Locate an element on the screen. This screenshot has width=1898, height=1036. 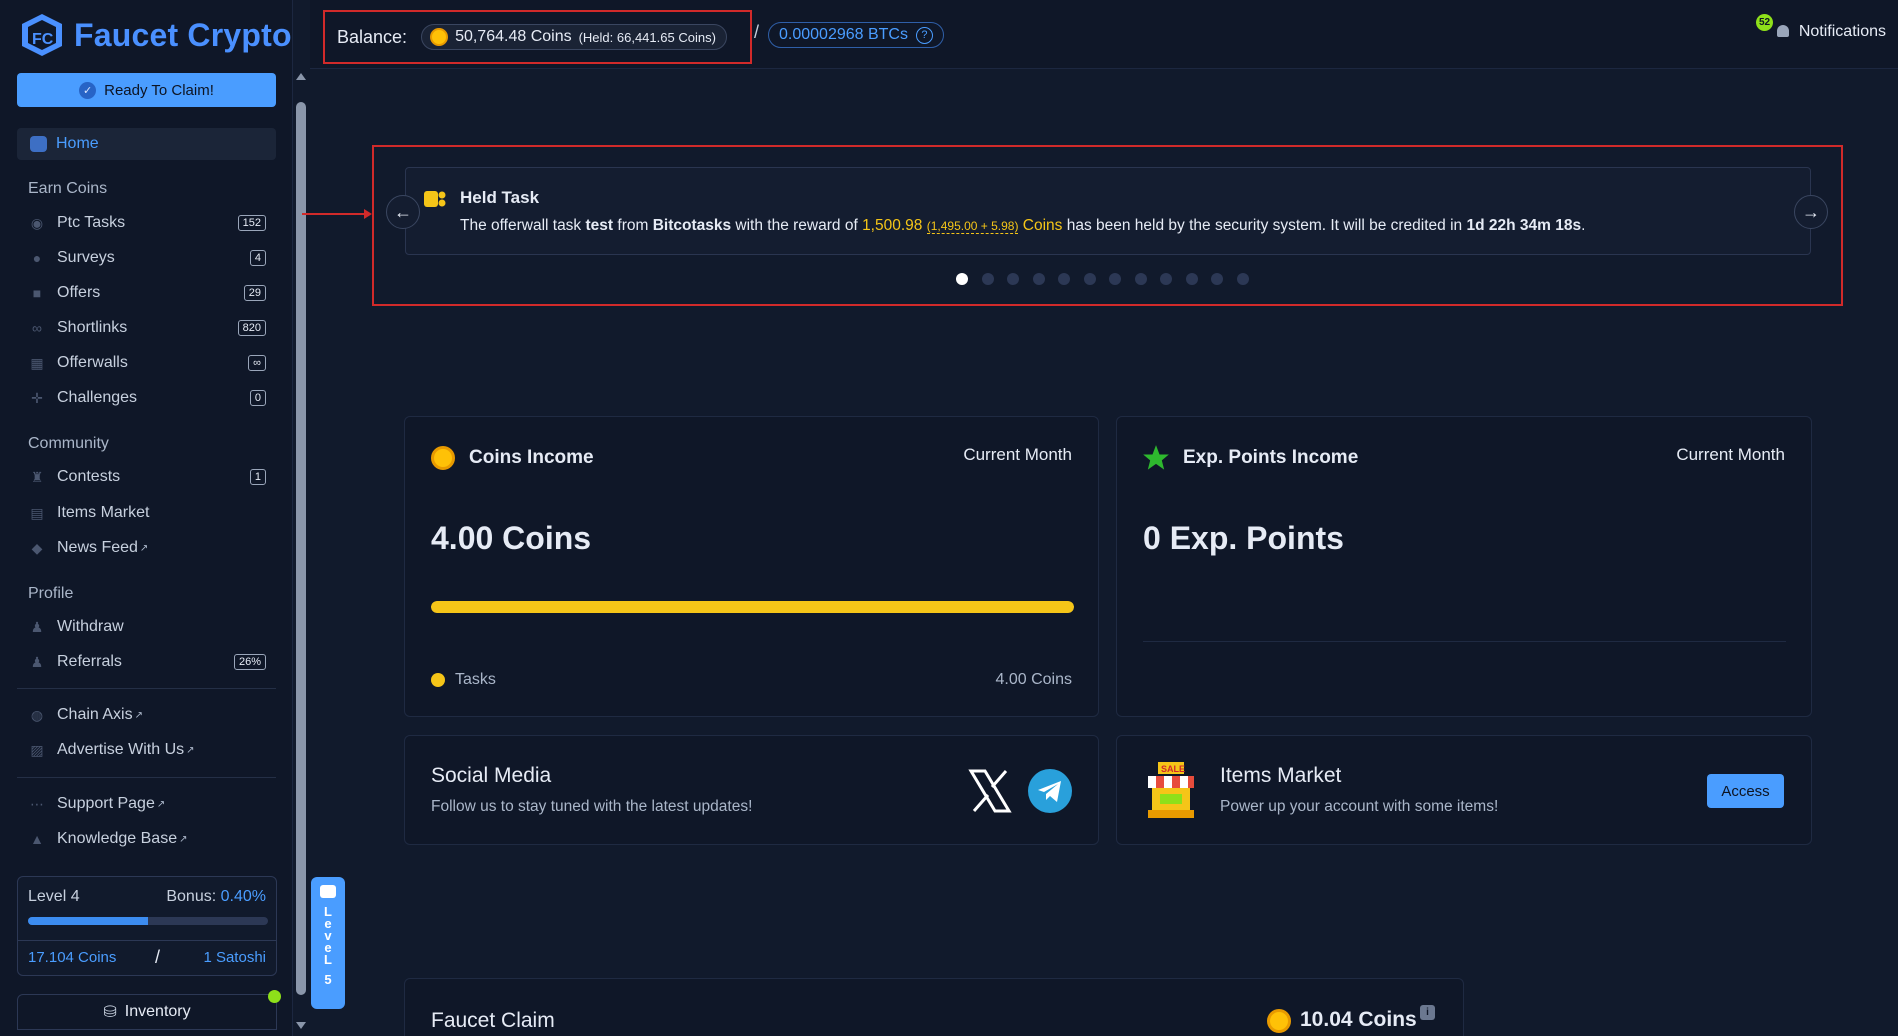
sidebar-item-surveys: ● Surveys 4 is located at coordinates (147, 258).